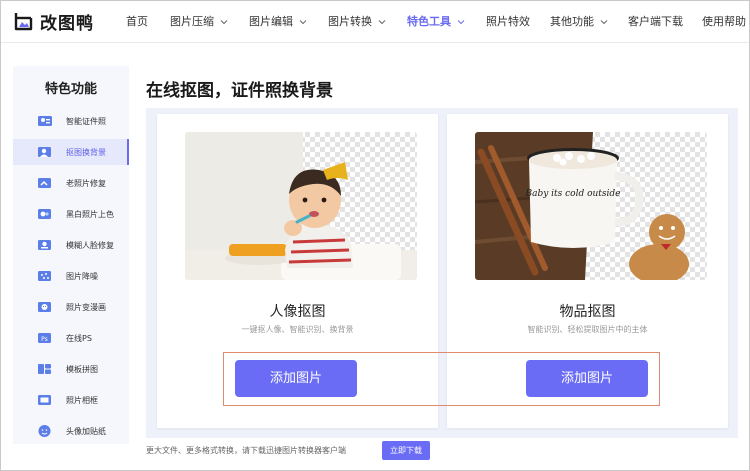 The width and height of the screenshot is (750, 471). I want to click on nav-item-help: 使用帮助, so click(724, 21).